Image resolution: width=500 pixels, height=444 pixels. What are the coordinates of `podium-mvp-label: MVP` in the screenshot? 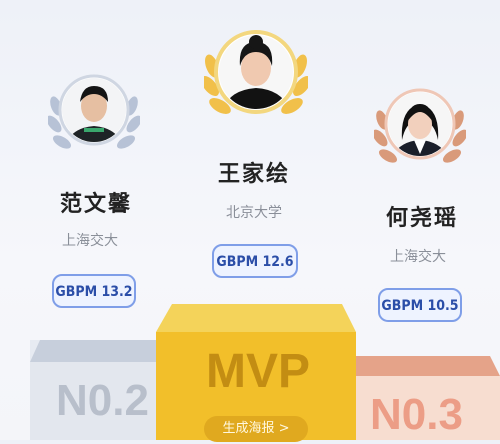 It's located at (258, 371).